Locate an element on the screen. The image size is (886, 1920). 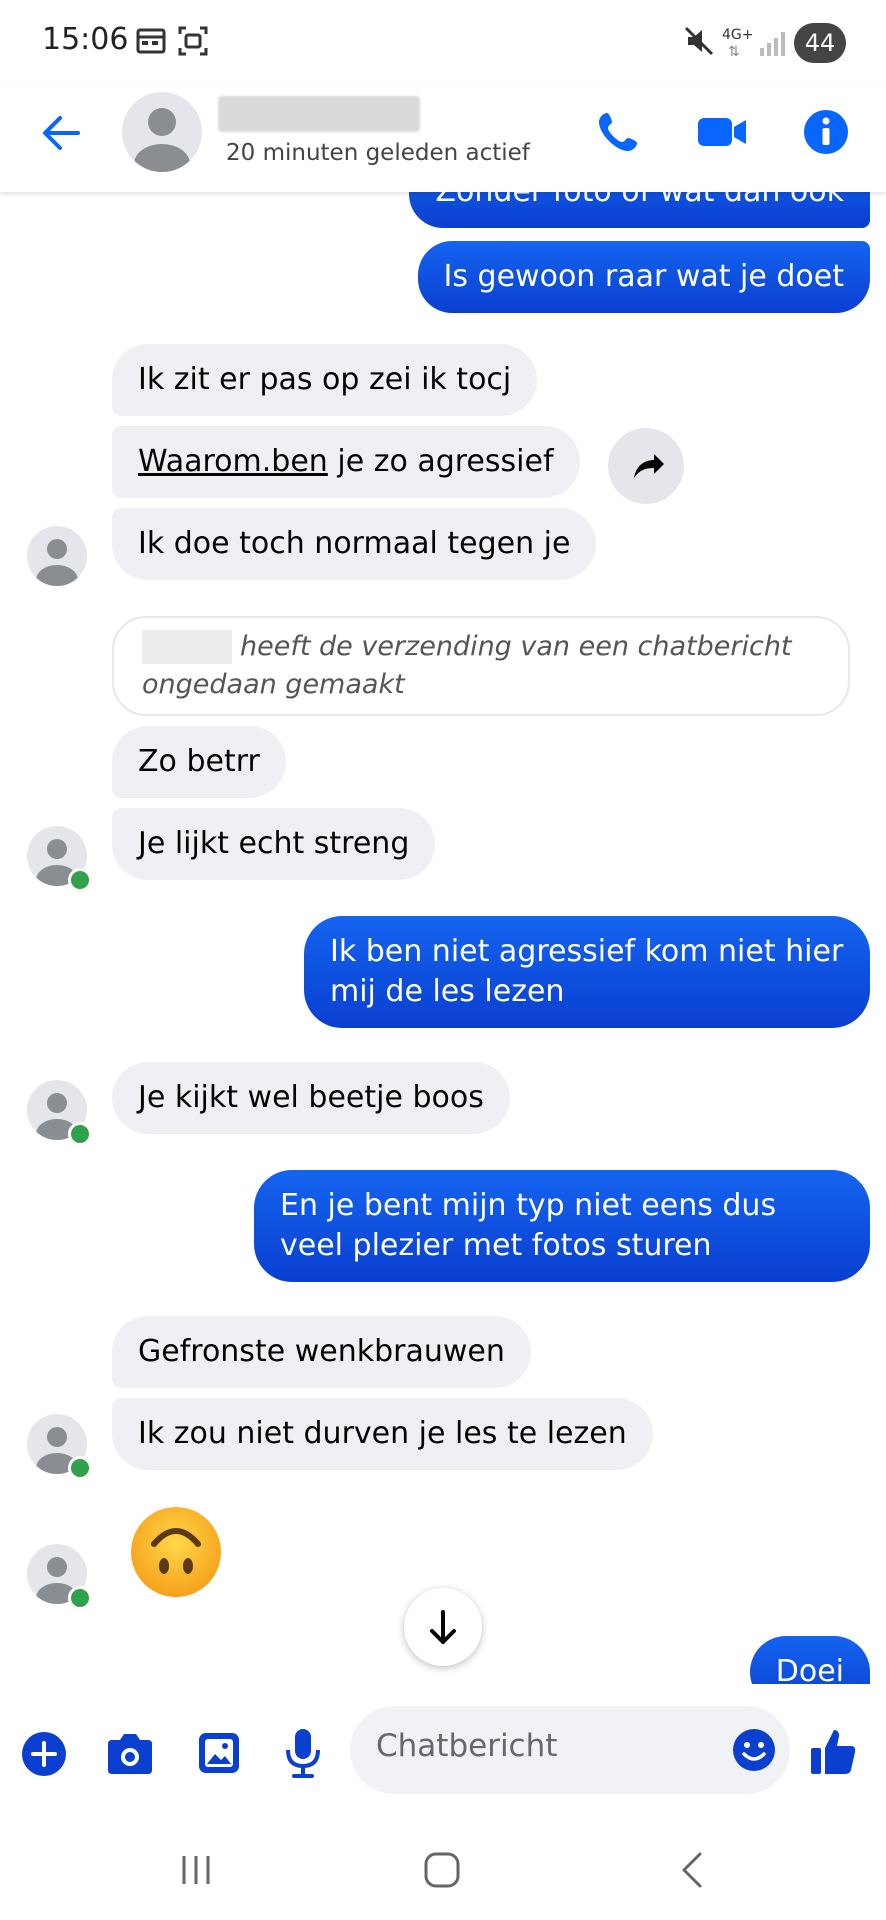
recent-apps-icon is located at coordinates (196, 1870).